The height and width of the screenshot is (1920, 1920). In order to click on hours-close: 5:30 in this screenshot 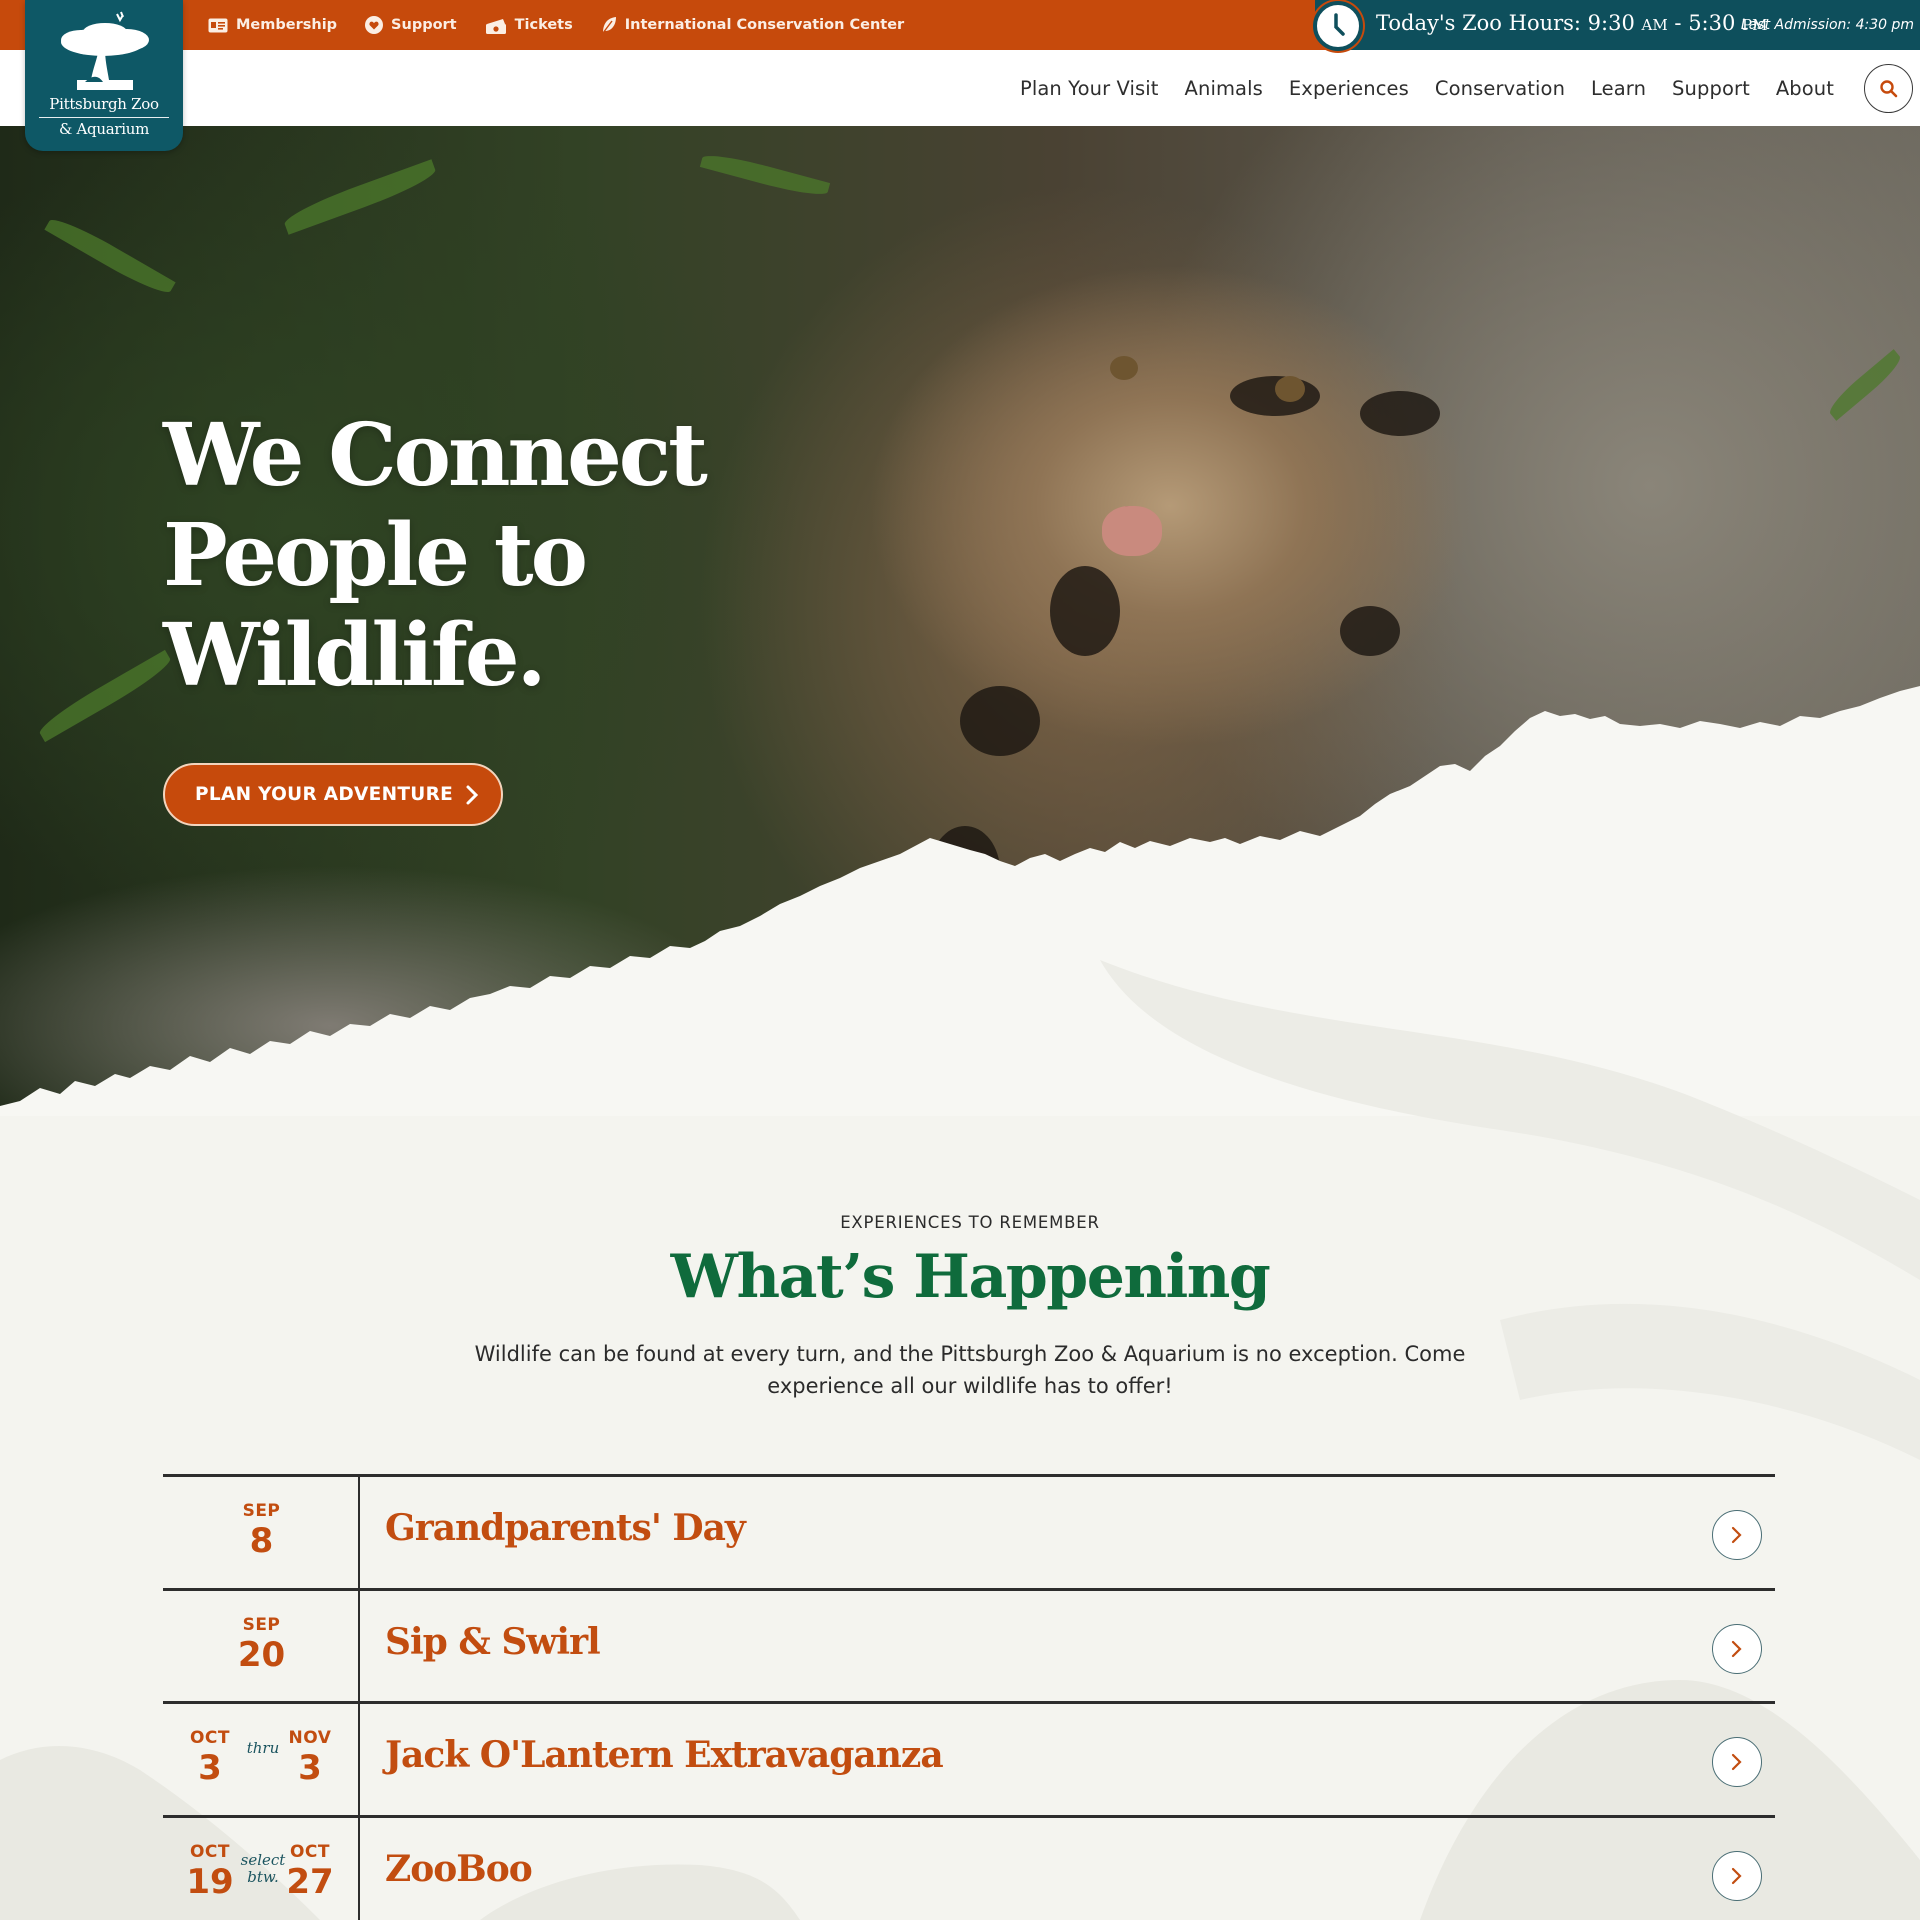, I will do `click(1712, 23)`.